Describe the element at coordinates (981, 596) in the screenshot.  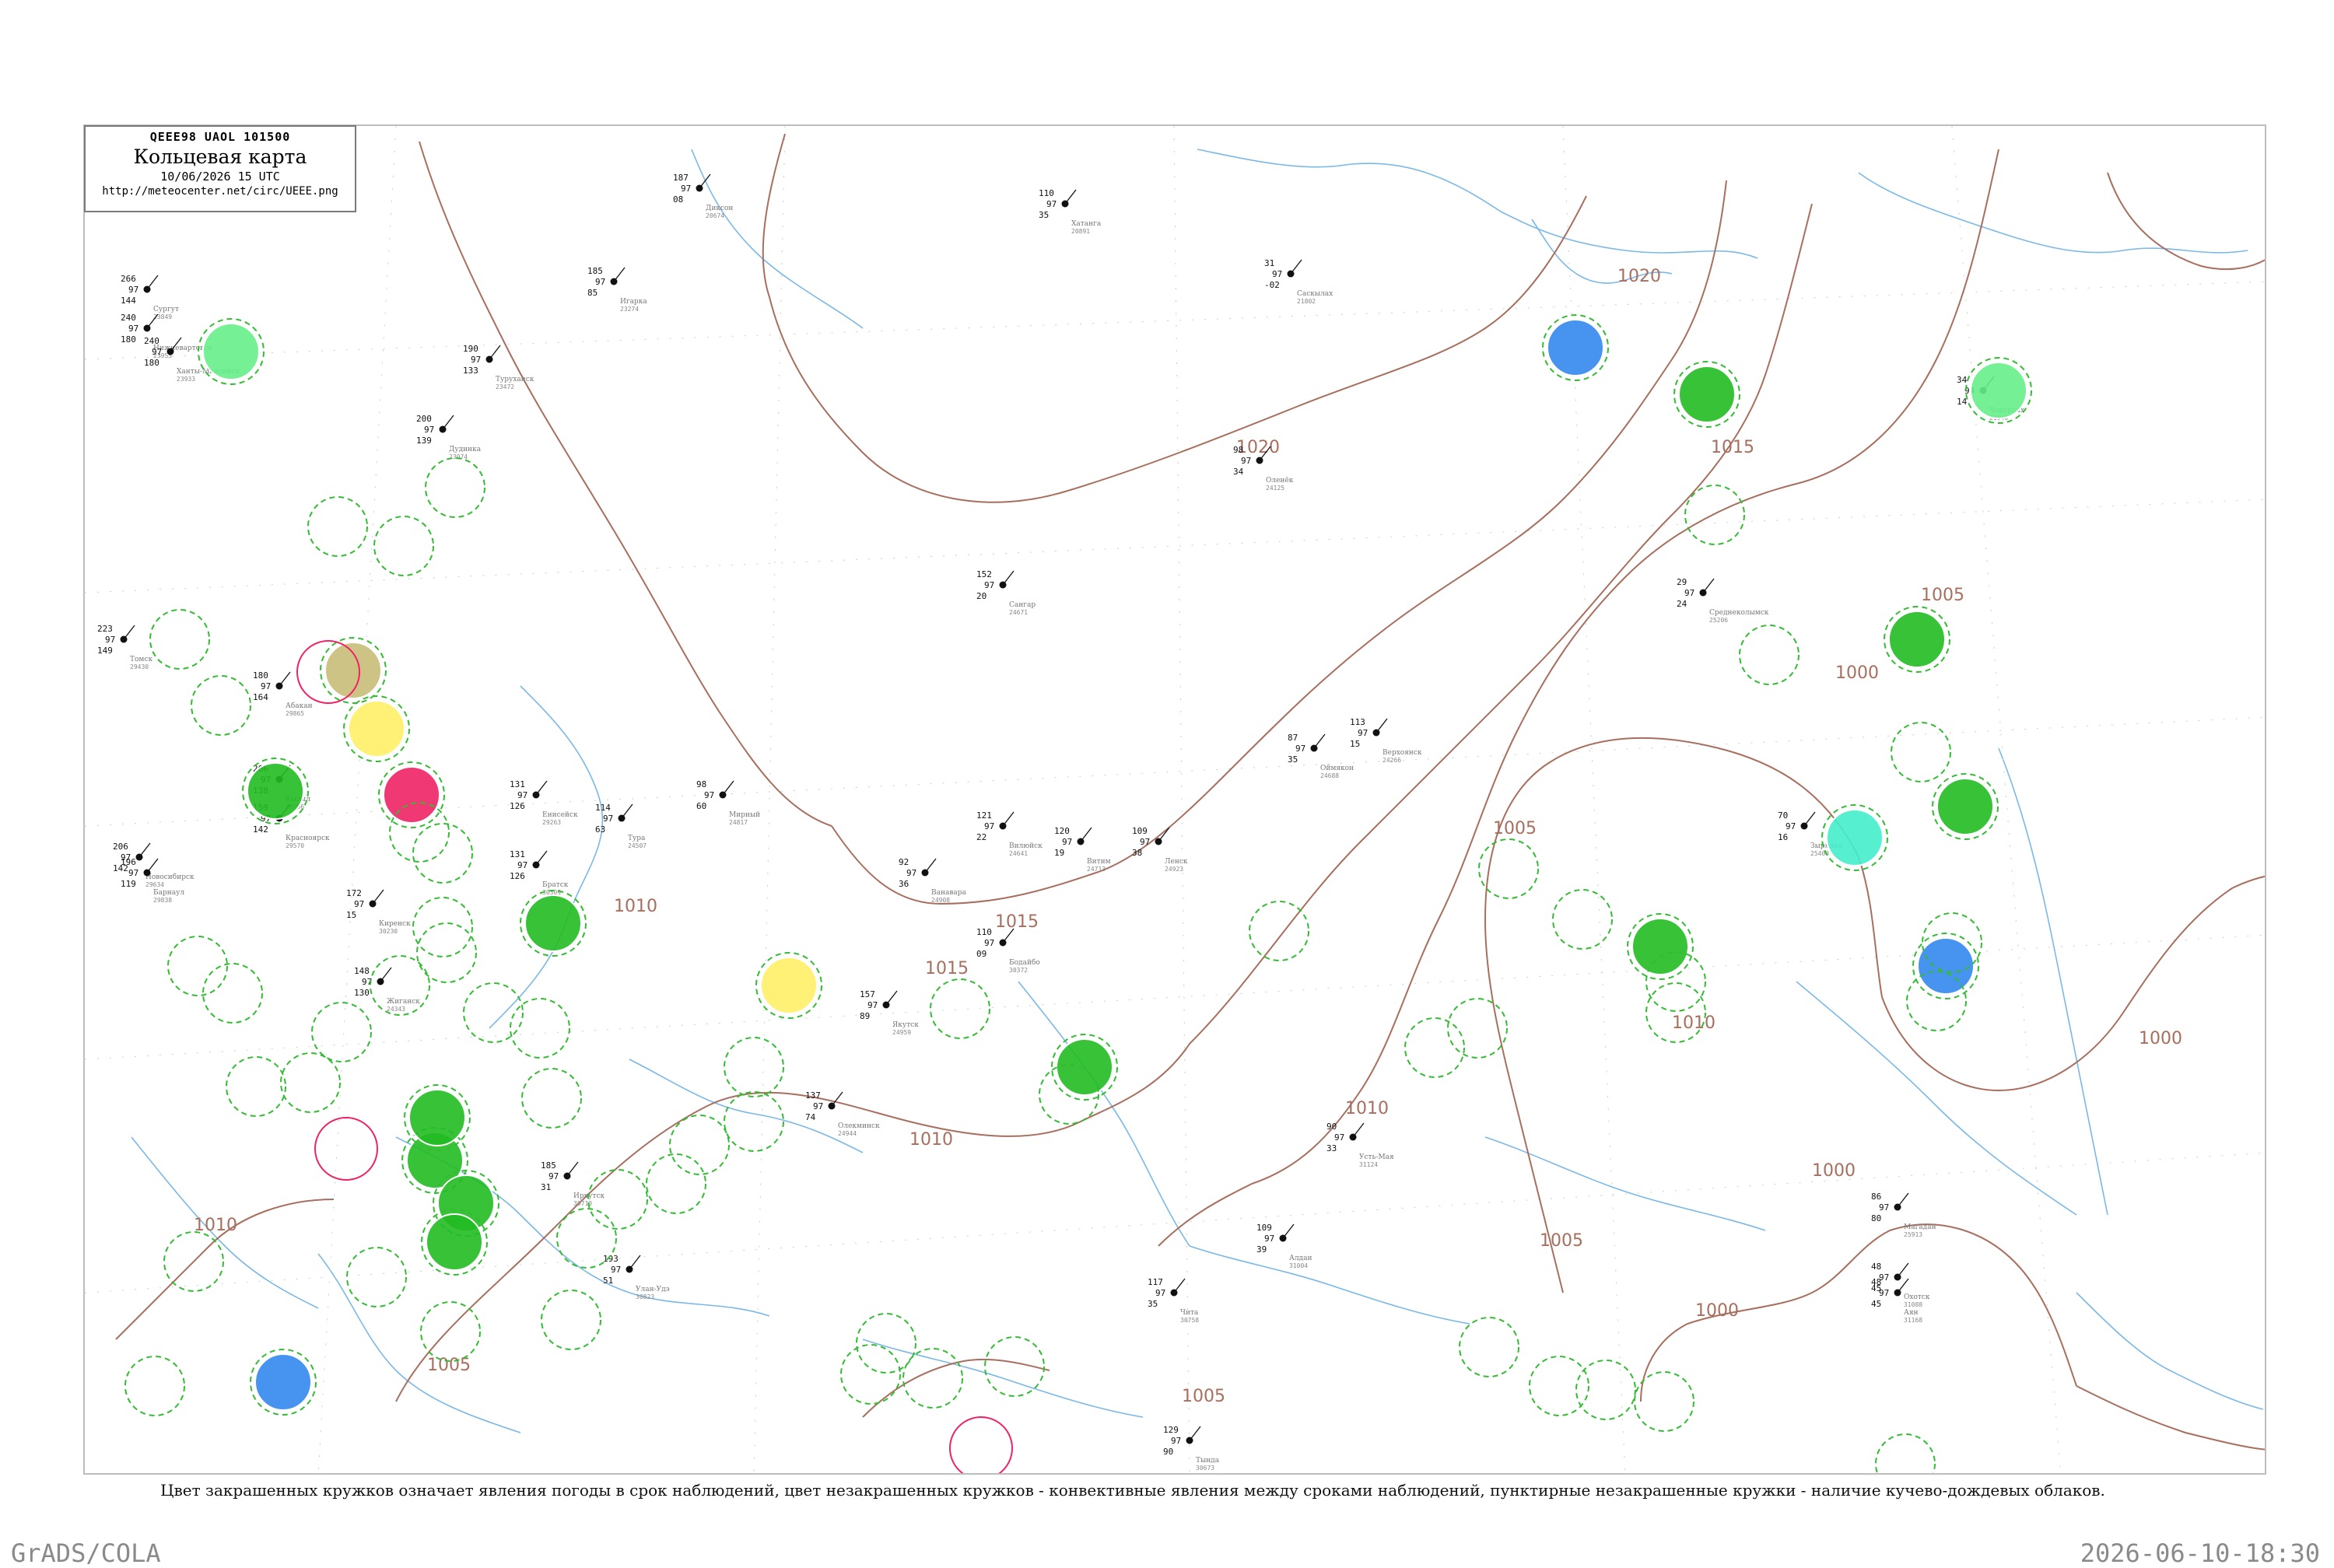
I see `station-pressure: 20` at that location.